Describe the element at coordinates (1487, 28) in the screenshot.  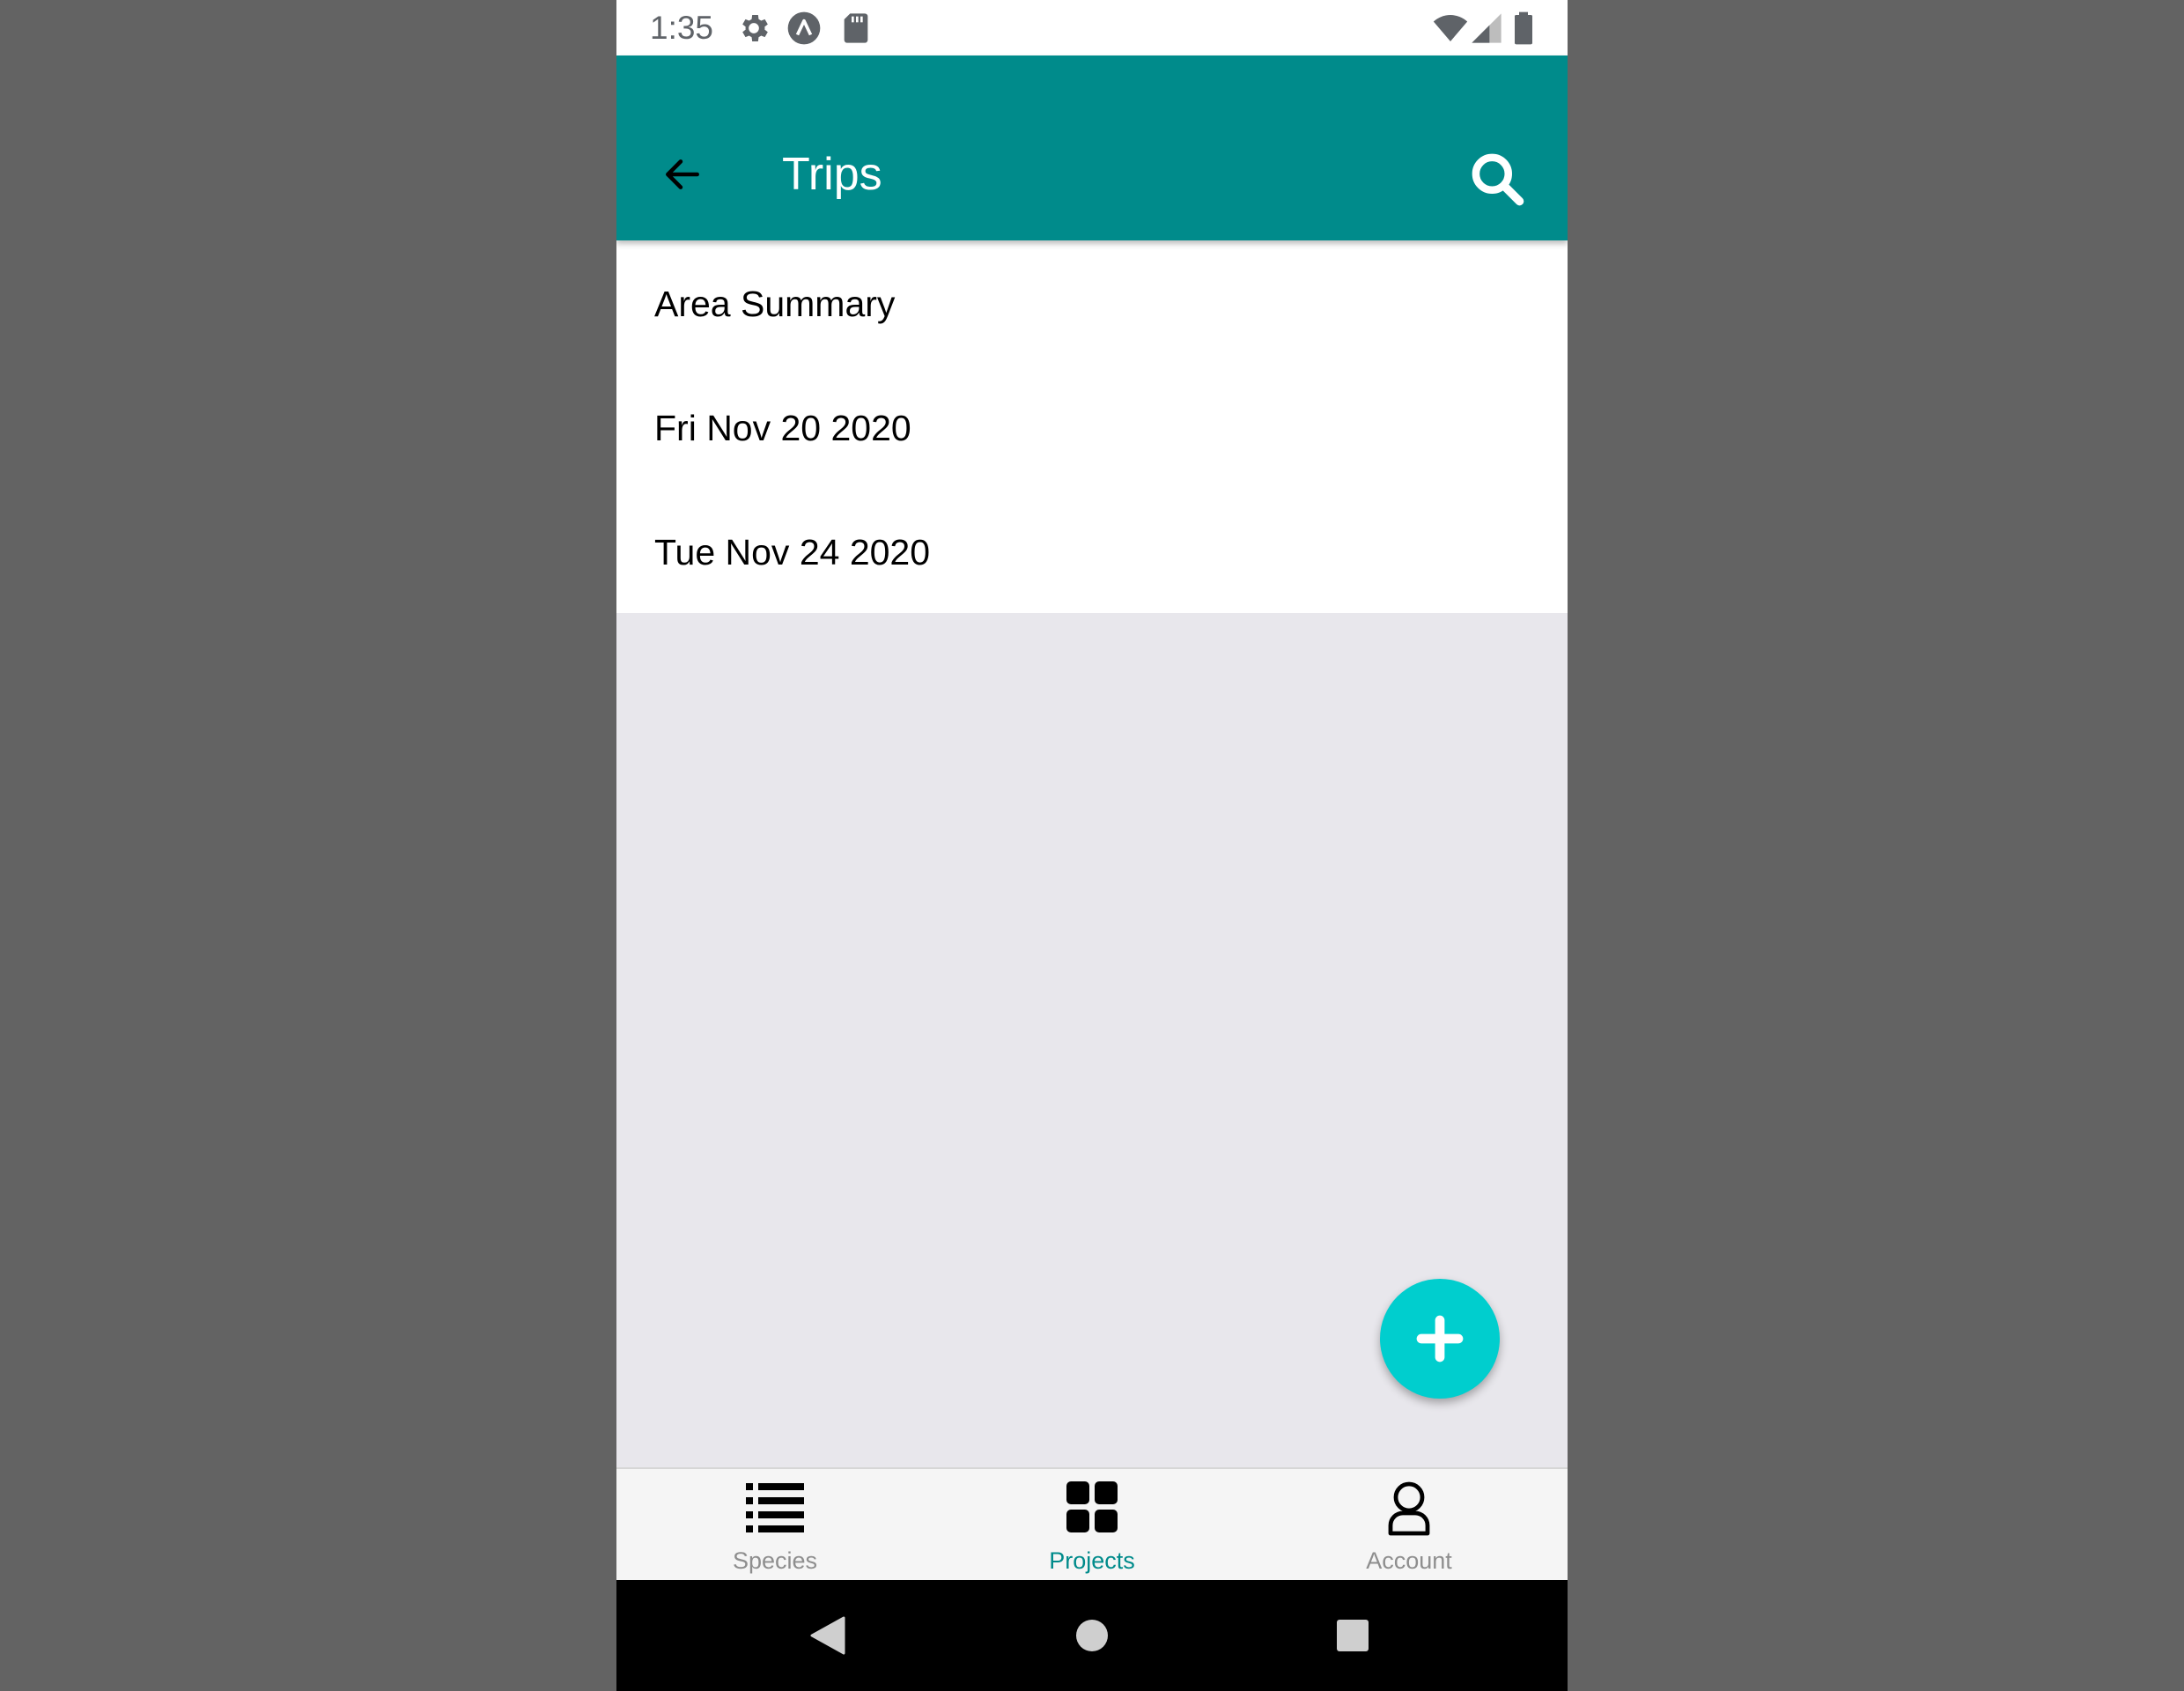
I see `signal-icon` at that location.